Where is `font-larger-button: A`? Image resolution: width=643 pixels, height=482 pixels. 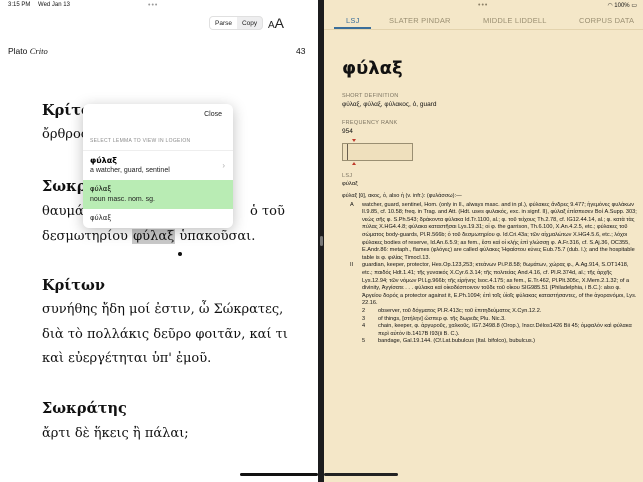
font-larger-button: A is located at coordinates (279, 23).